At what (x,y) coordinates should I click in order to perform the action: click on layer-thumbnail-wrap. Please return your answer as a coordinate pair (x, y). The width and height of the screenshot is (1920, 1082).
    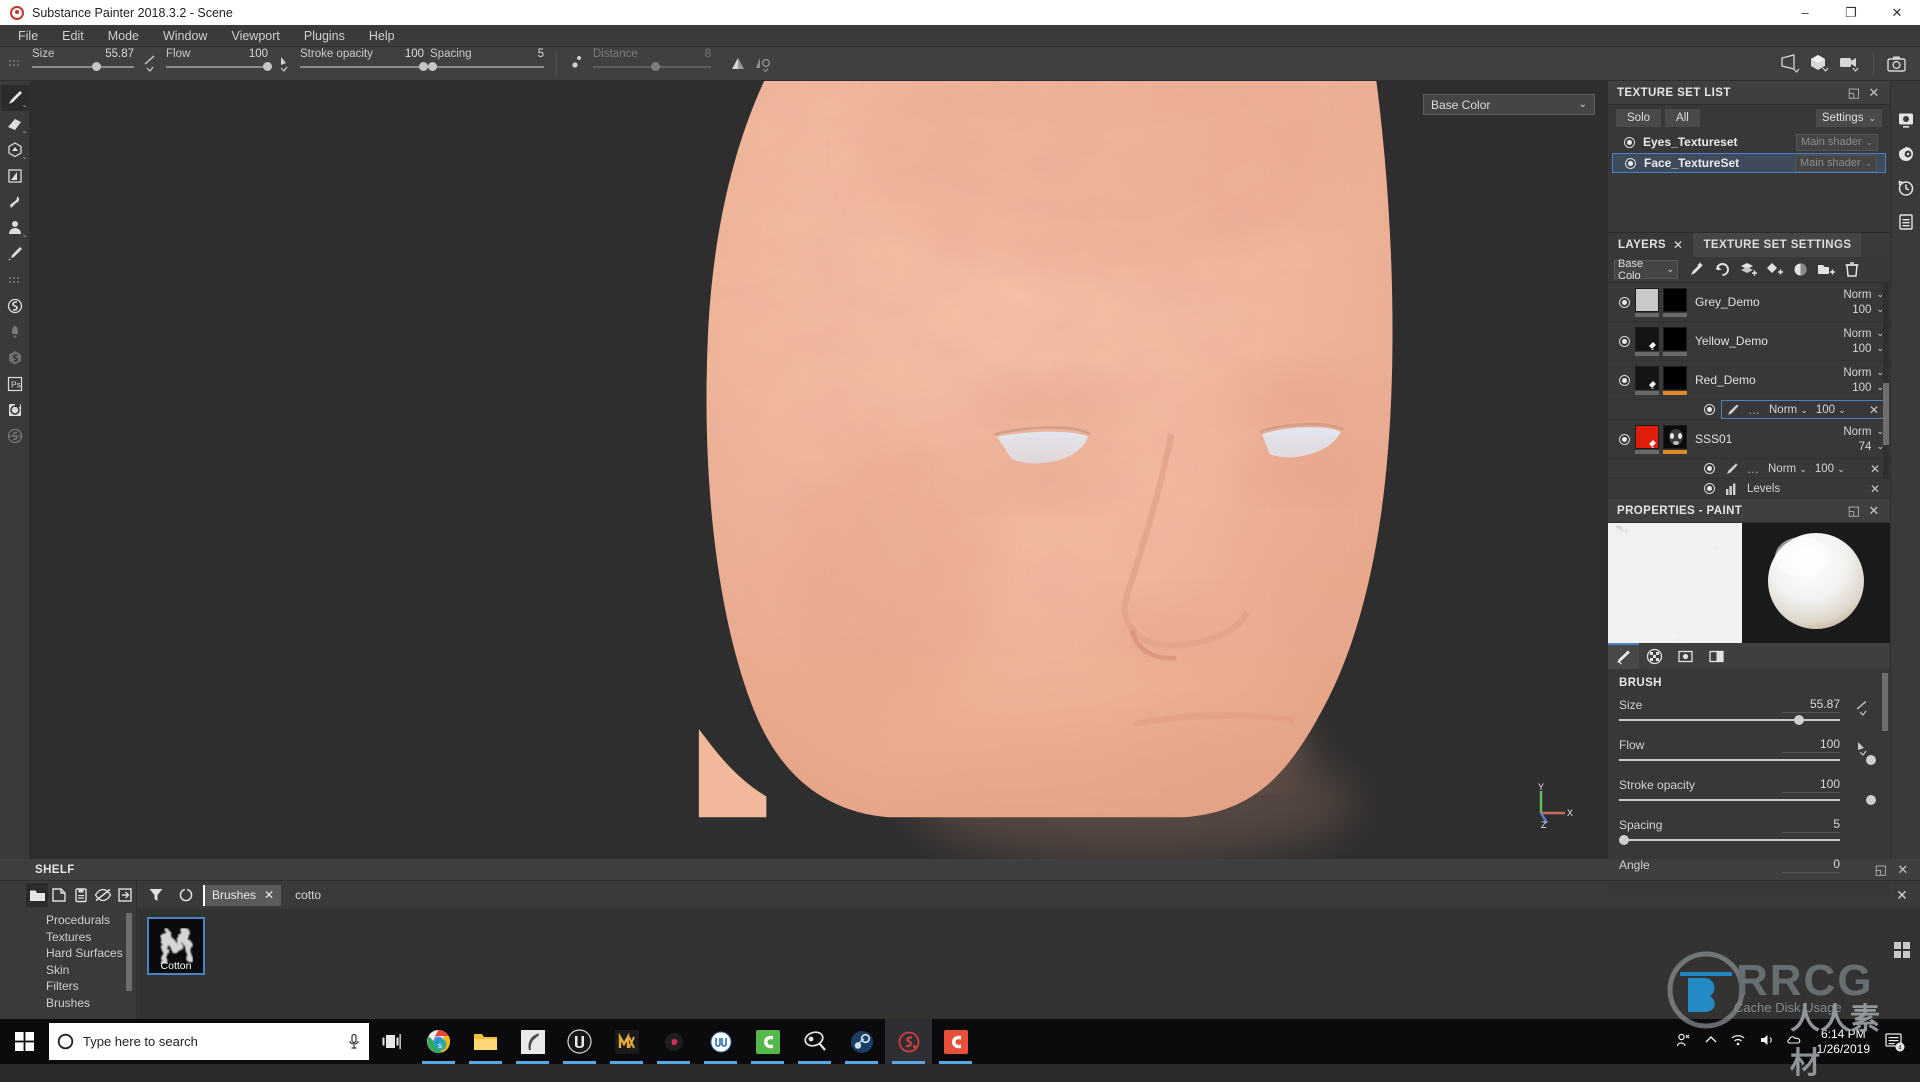
    Looking at the image, I should click on (1647, 439).